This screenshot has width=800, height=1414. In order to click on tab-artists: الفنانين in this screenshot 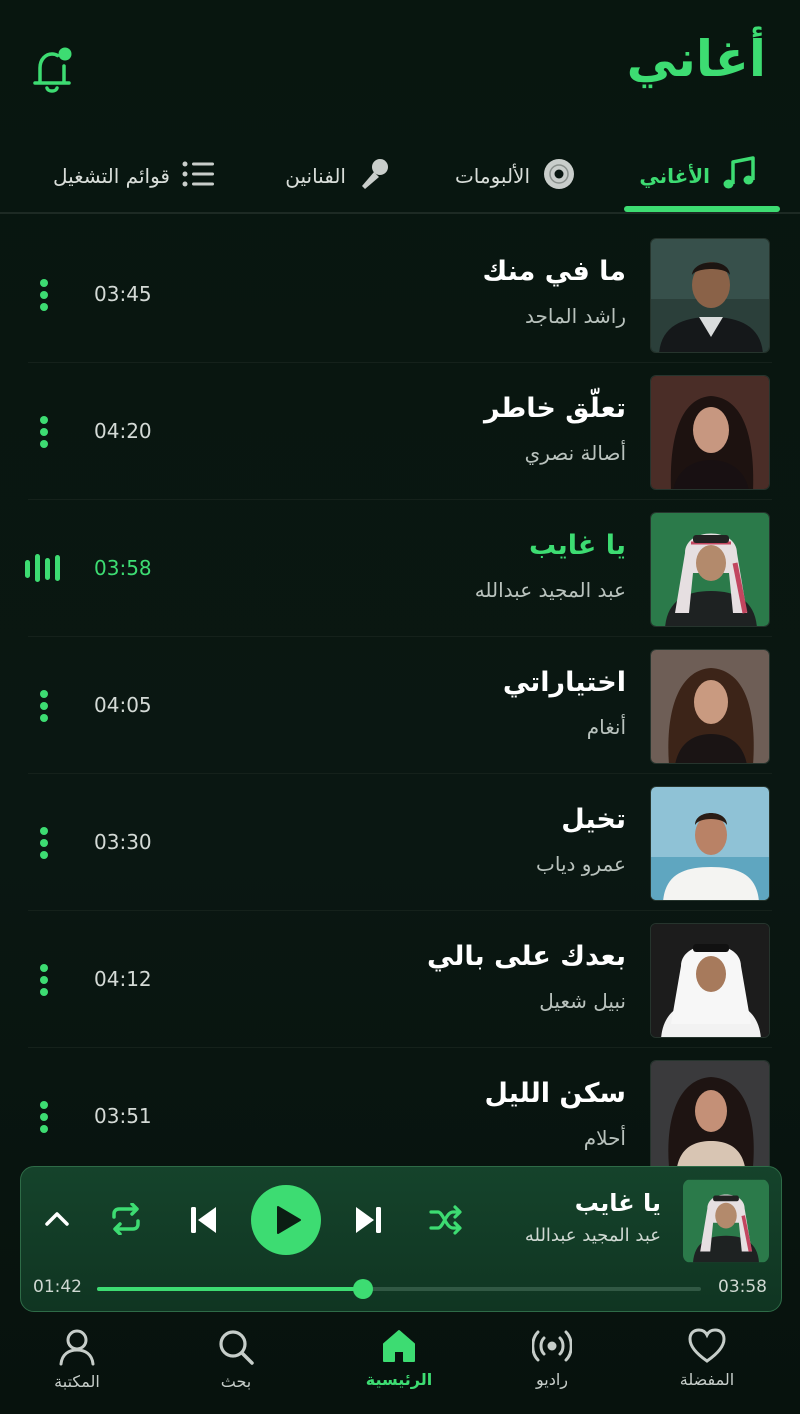, I will do `click(337, 176)`.